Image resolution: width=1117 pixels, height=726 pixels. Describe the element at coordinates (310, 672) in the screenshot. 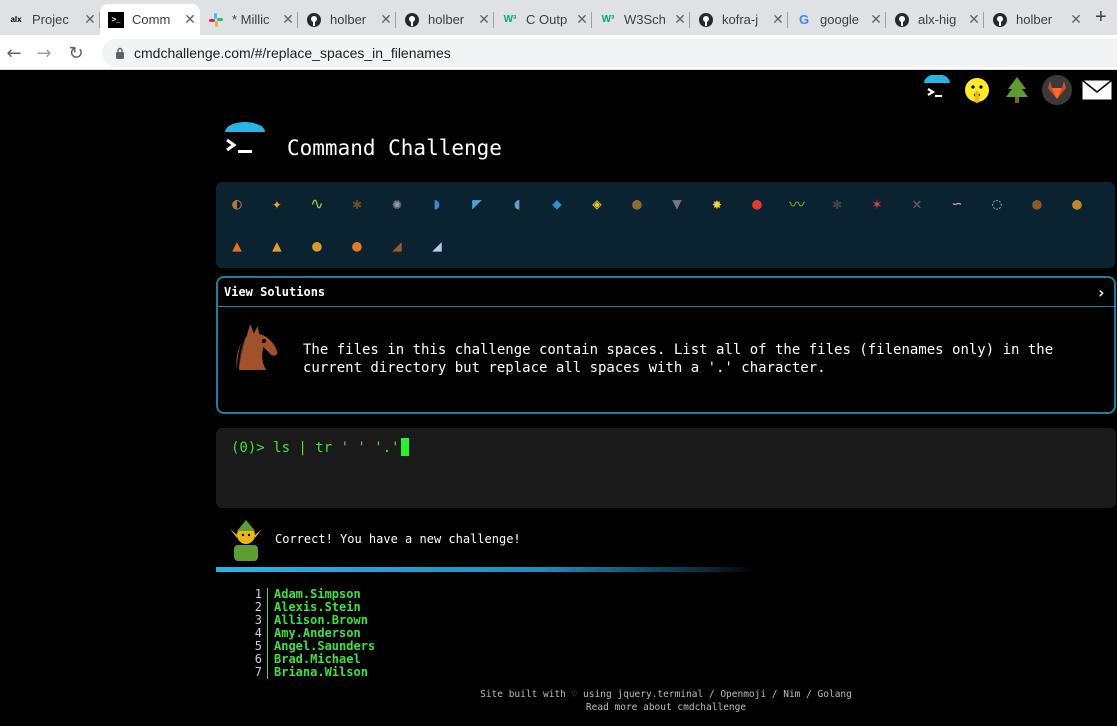

I see `output-line: 7 Briana.Wilson` at that location.